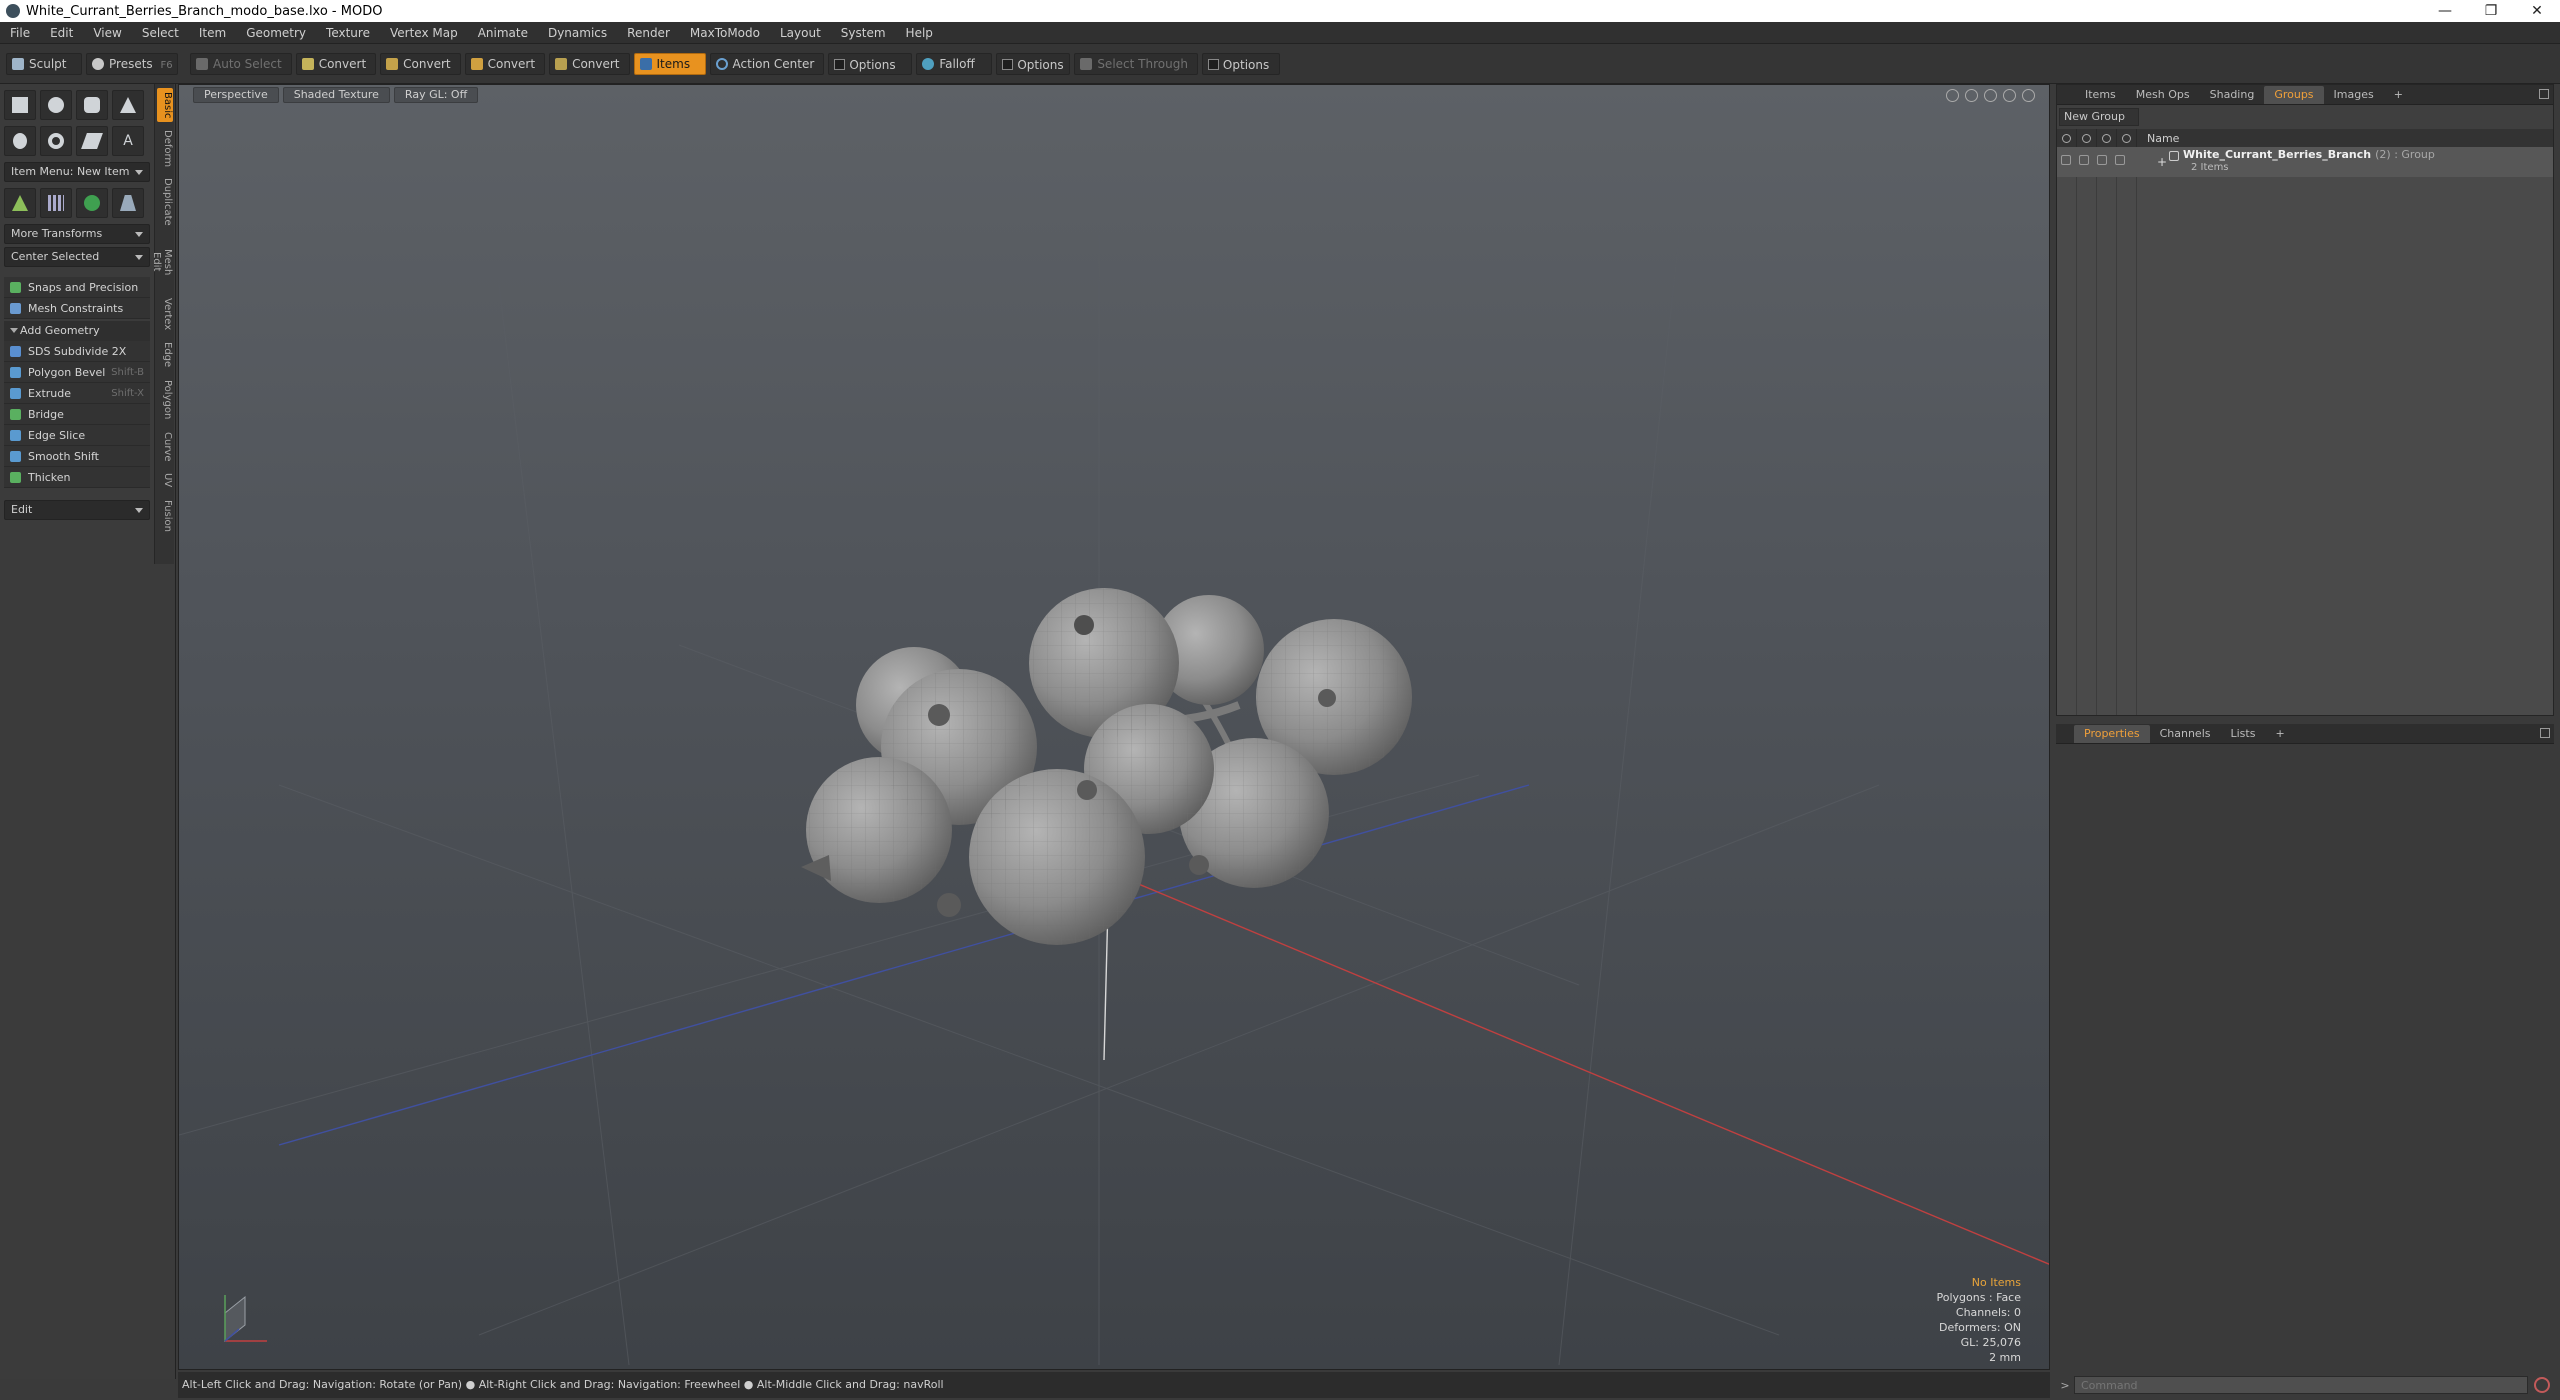 Image resolution: width=2560 pixels, height=1400 pixels. What do you see at coordinates (2542, 1385) in the screenshot?
I see `command-execute-icon` at bounding box center [2542, 1385].